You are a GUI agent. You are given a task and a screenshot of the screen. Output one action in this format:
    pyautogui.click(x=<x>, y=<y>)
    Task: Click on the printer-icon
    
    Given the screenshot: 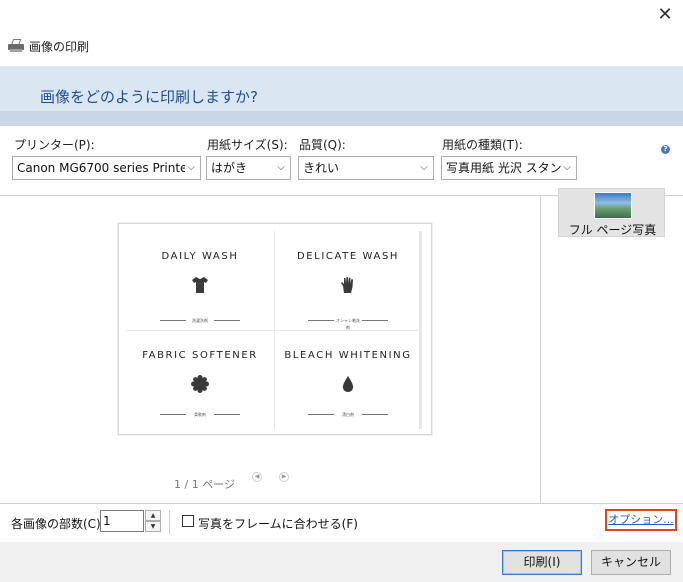 What is the action you would take?
    pyautogui.click(x=16, y=46)
    